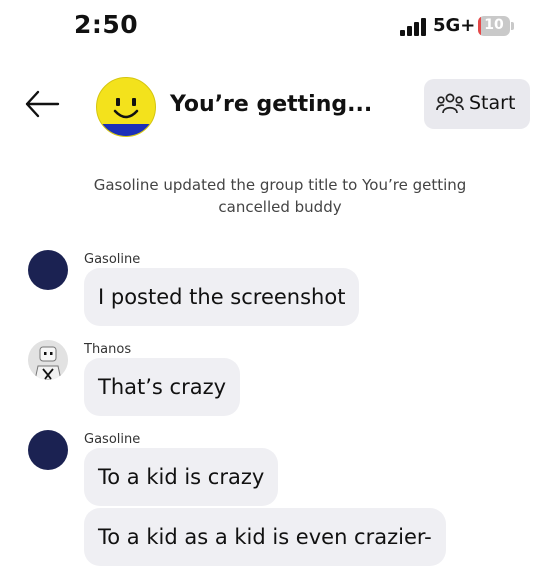 The image size is (560, 566). Describe the element at coordinates (265, 537) in the screenshot. I see `message-bubble: To a kid as a kid is even crazier-` at that location.